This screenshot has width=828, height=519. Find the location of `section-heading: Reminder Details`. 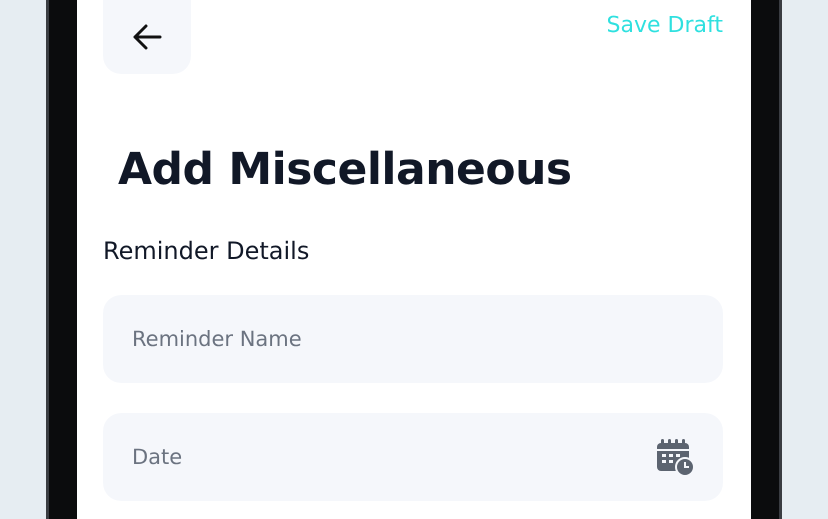

section-heading: Reminder Details is located at coordinates (206, 251).